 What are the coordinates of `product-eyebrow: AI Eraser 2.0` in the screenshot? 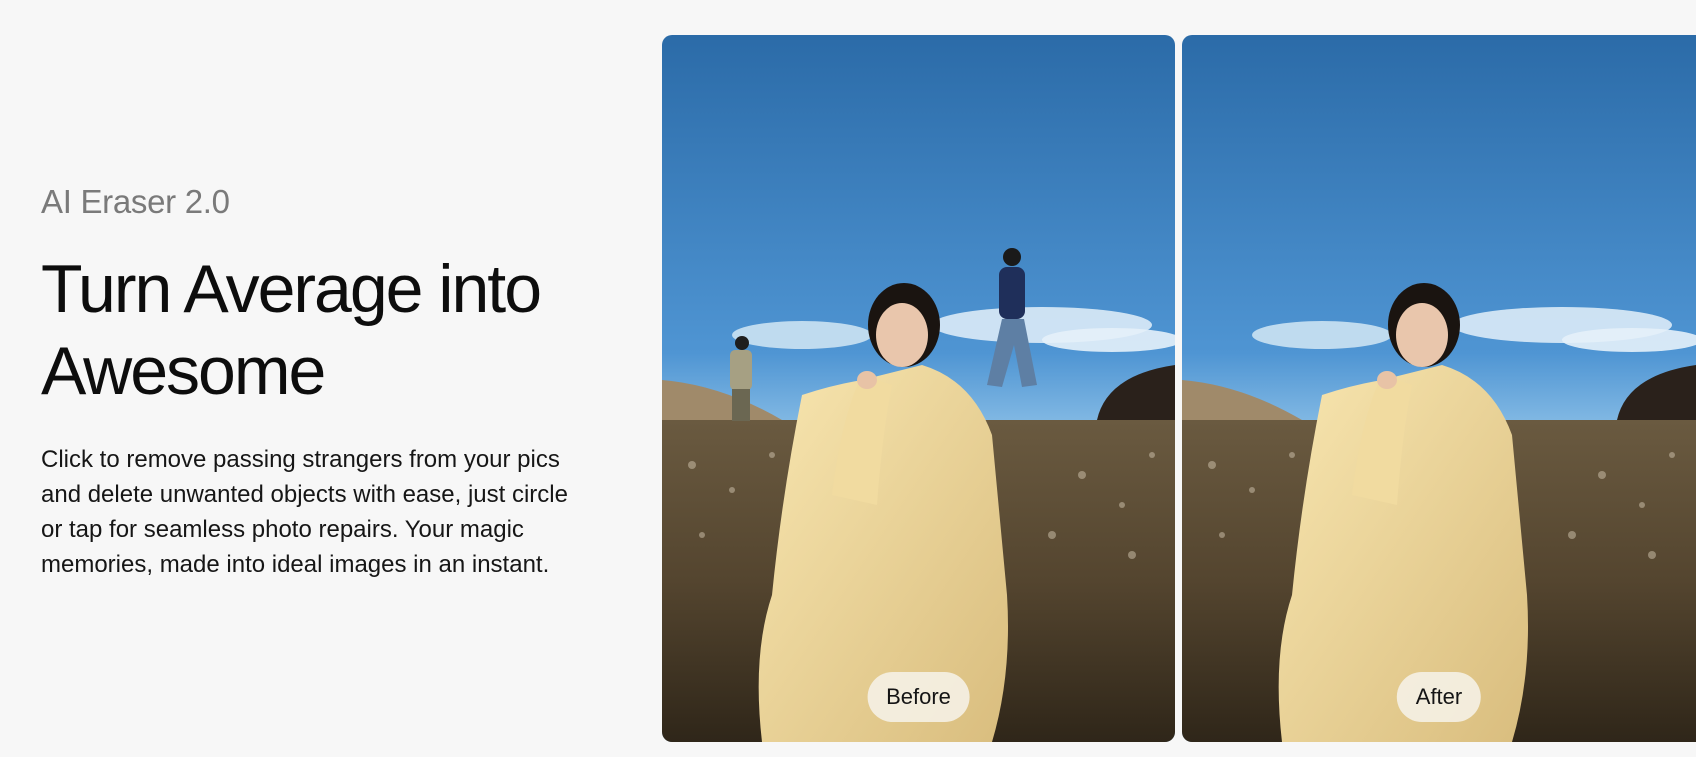 It's located at (135, 201).